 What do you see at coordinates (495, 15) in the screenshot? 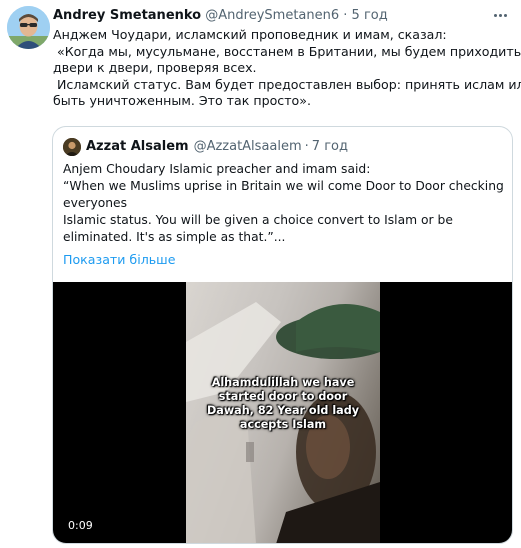
I see `more-options-icon` at bounding box center [495, 15].